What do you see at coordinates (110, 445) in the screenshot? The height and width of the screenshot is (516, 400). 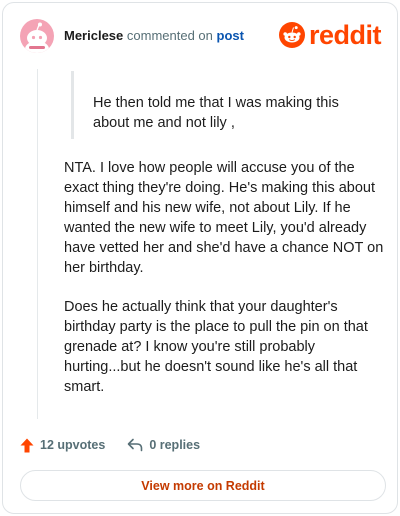 I see `comment-actions: 12 upvotes 0 replies` at bounding box center [110, 445].